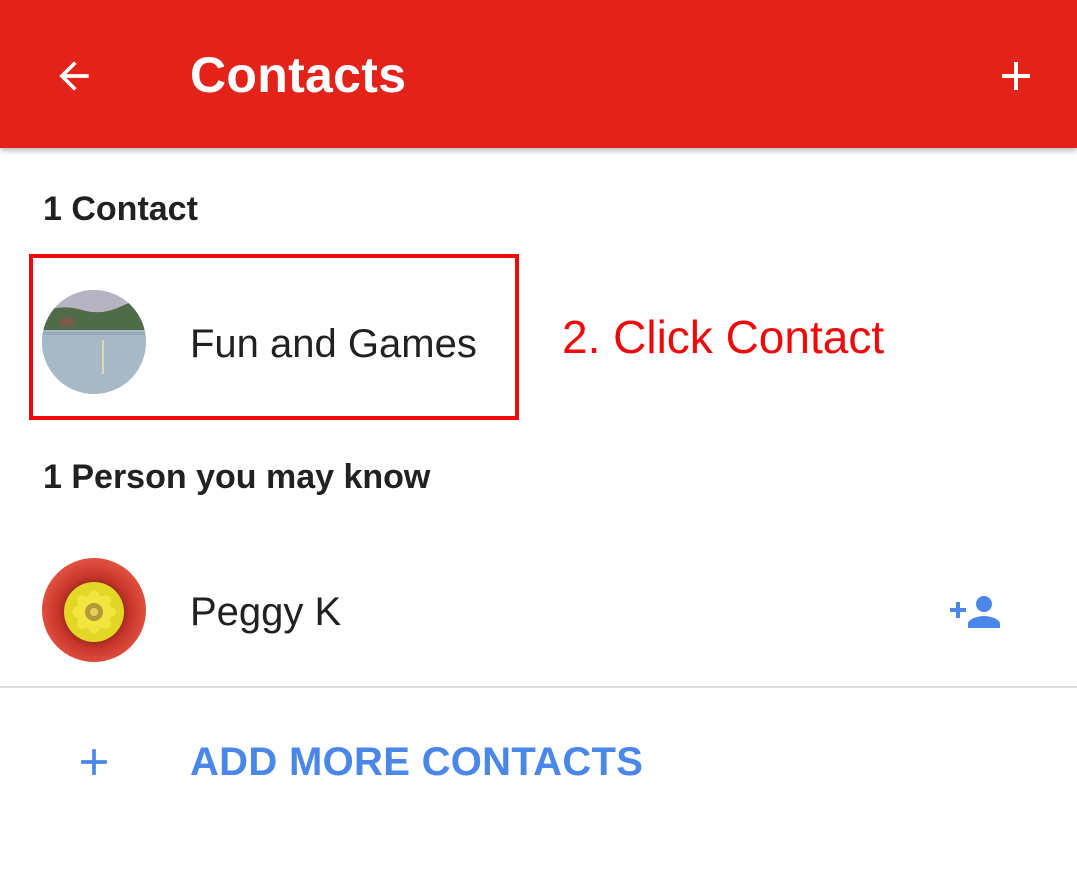  What do you see at coordinates (266, 612) in the screenshot?
I see `contact-name: Peggy K` at bounding box center [266, 612].